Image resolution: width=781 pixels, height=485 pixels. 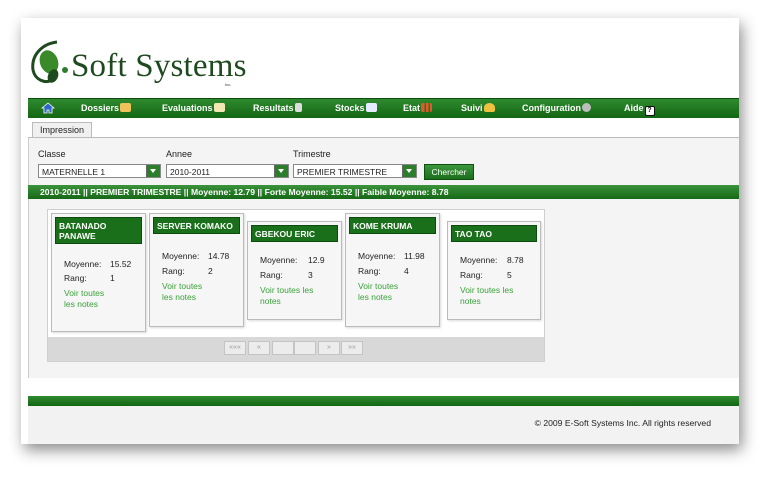 What do you see at coordinates (98, 230) in the screenshot?
I see `student-name: BATANADO PANAWE` at bounding box center [98, 230].